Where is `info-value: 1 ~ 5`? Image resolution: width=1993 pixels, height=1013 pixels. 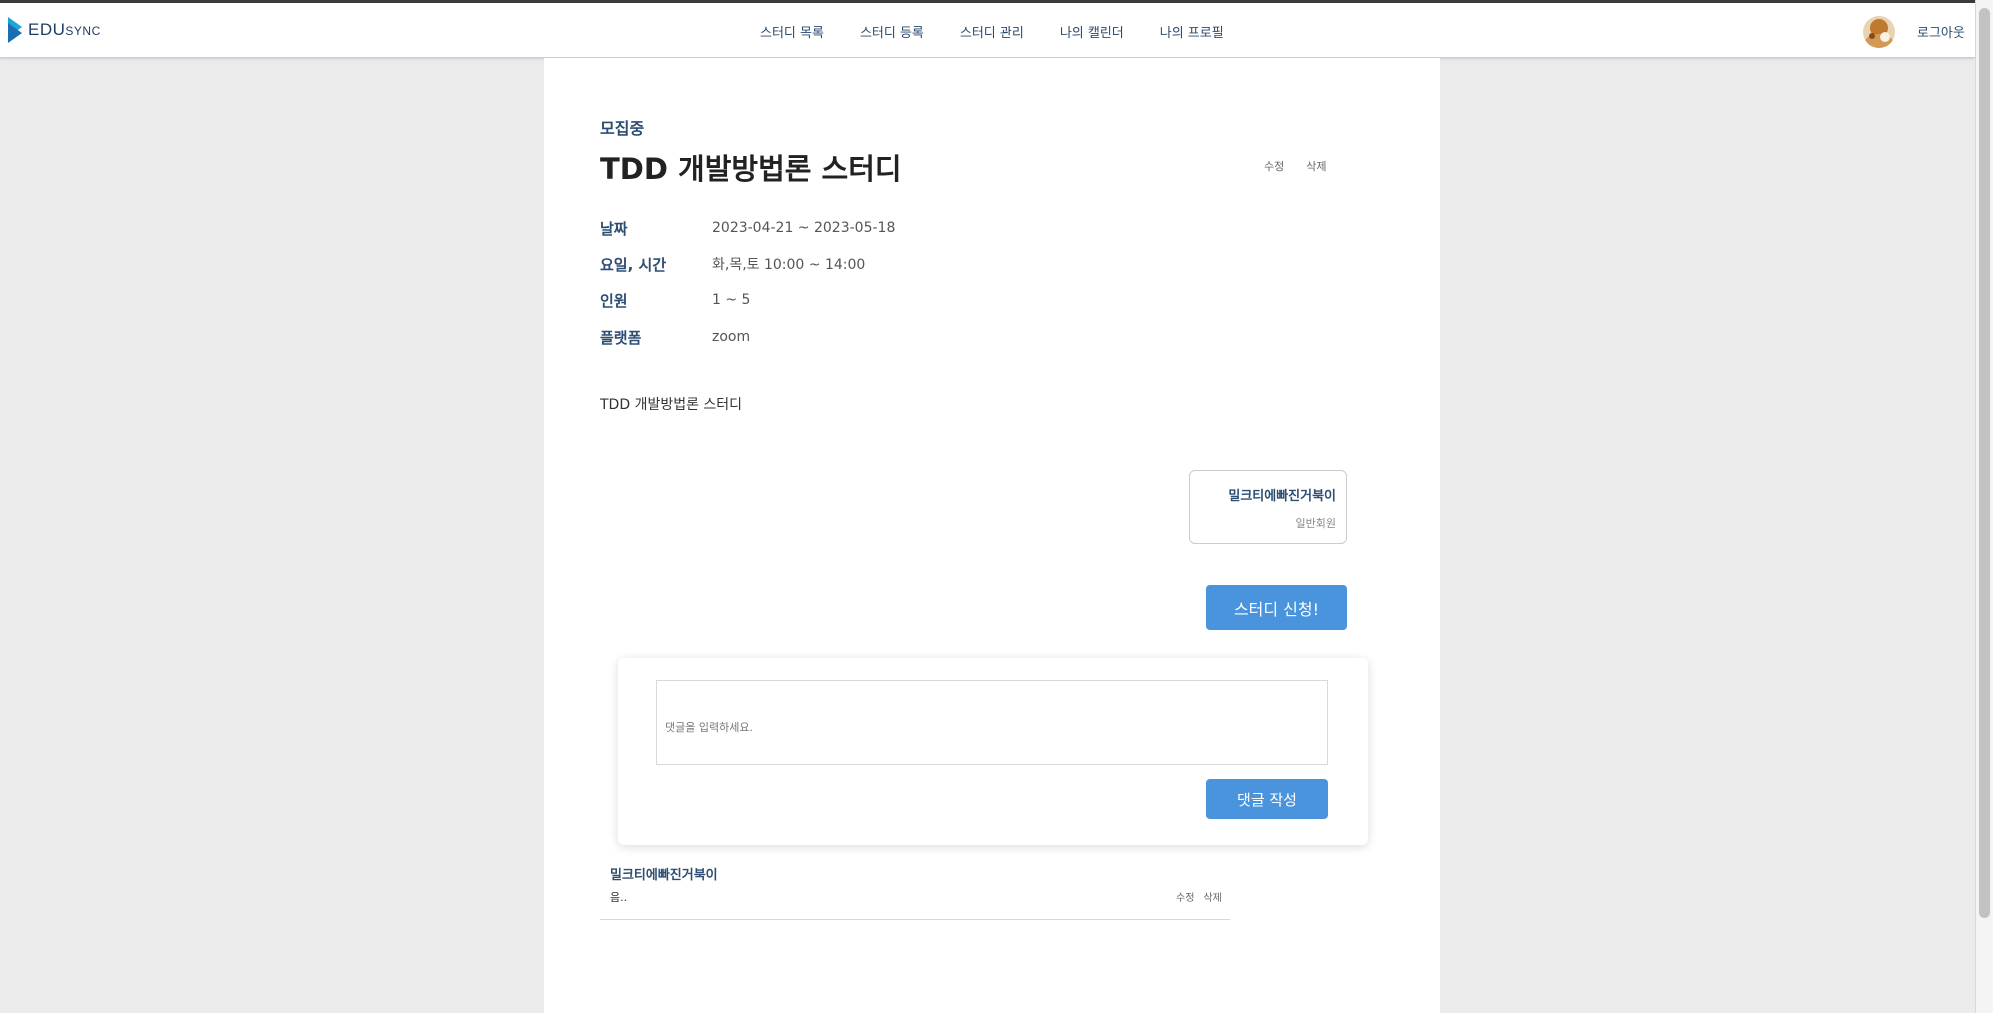
info-value: 1 ~ 5 is located at coordinates (731, 300).